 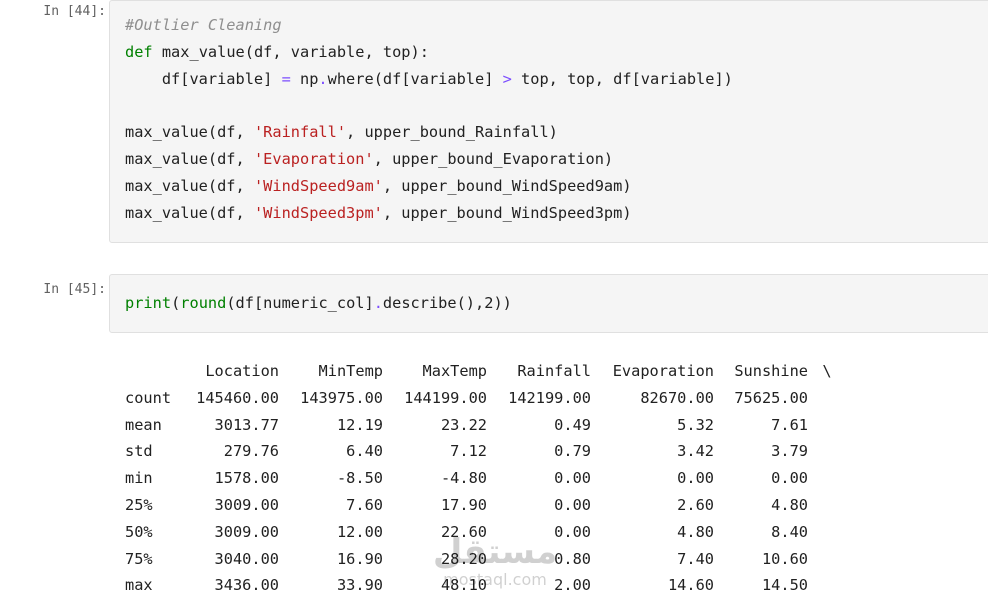 I want to click on table-cell: 3040.00, so click(x=246, y=558).